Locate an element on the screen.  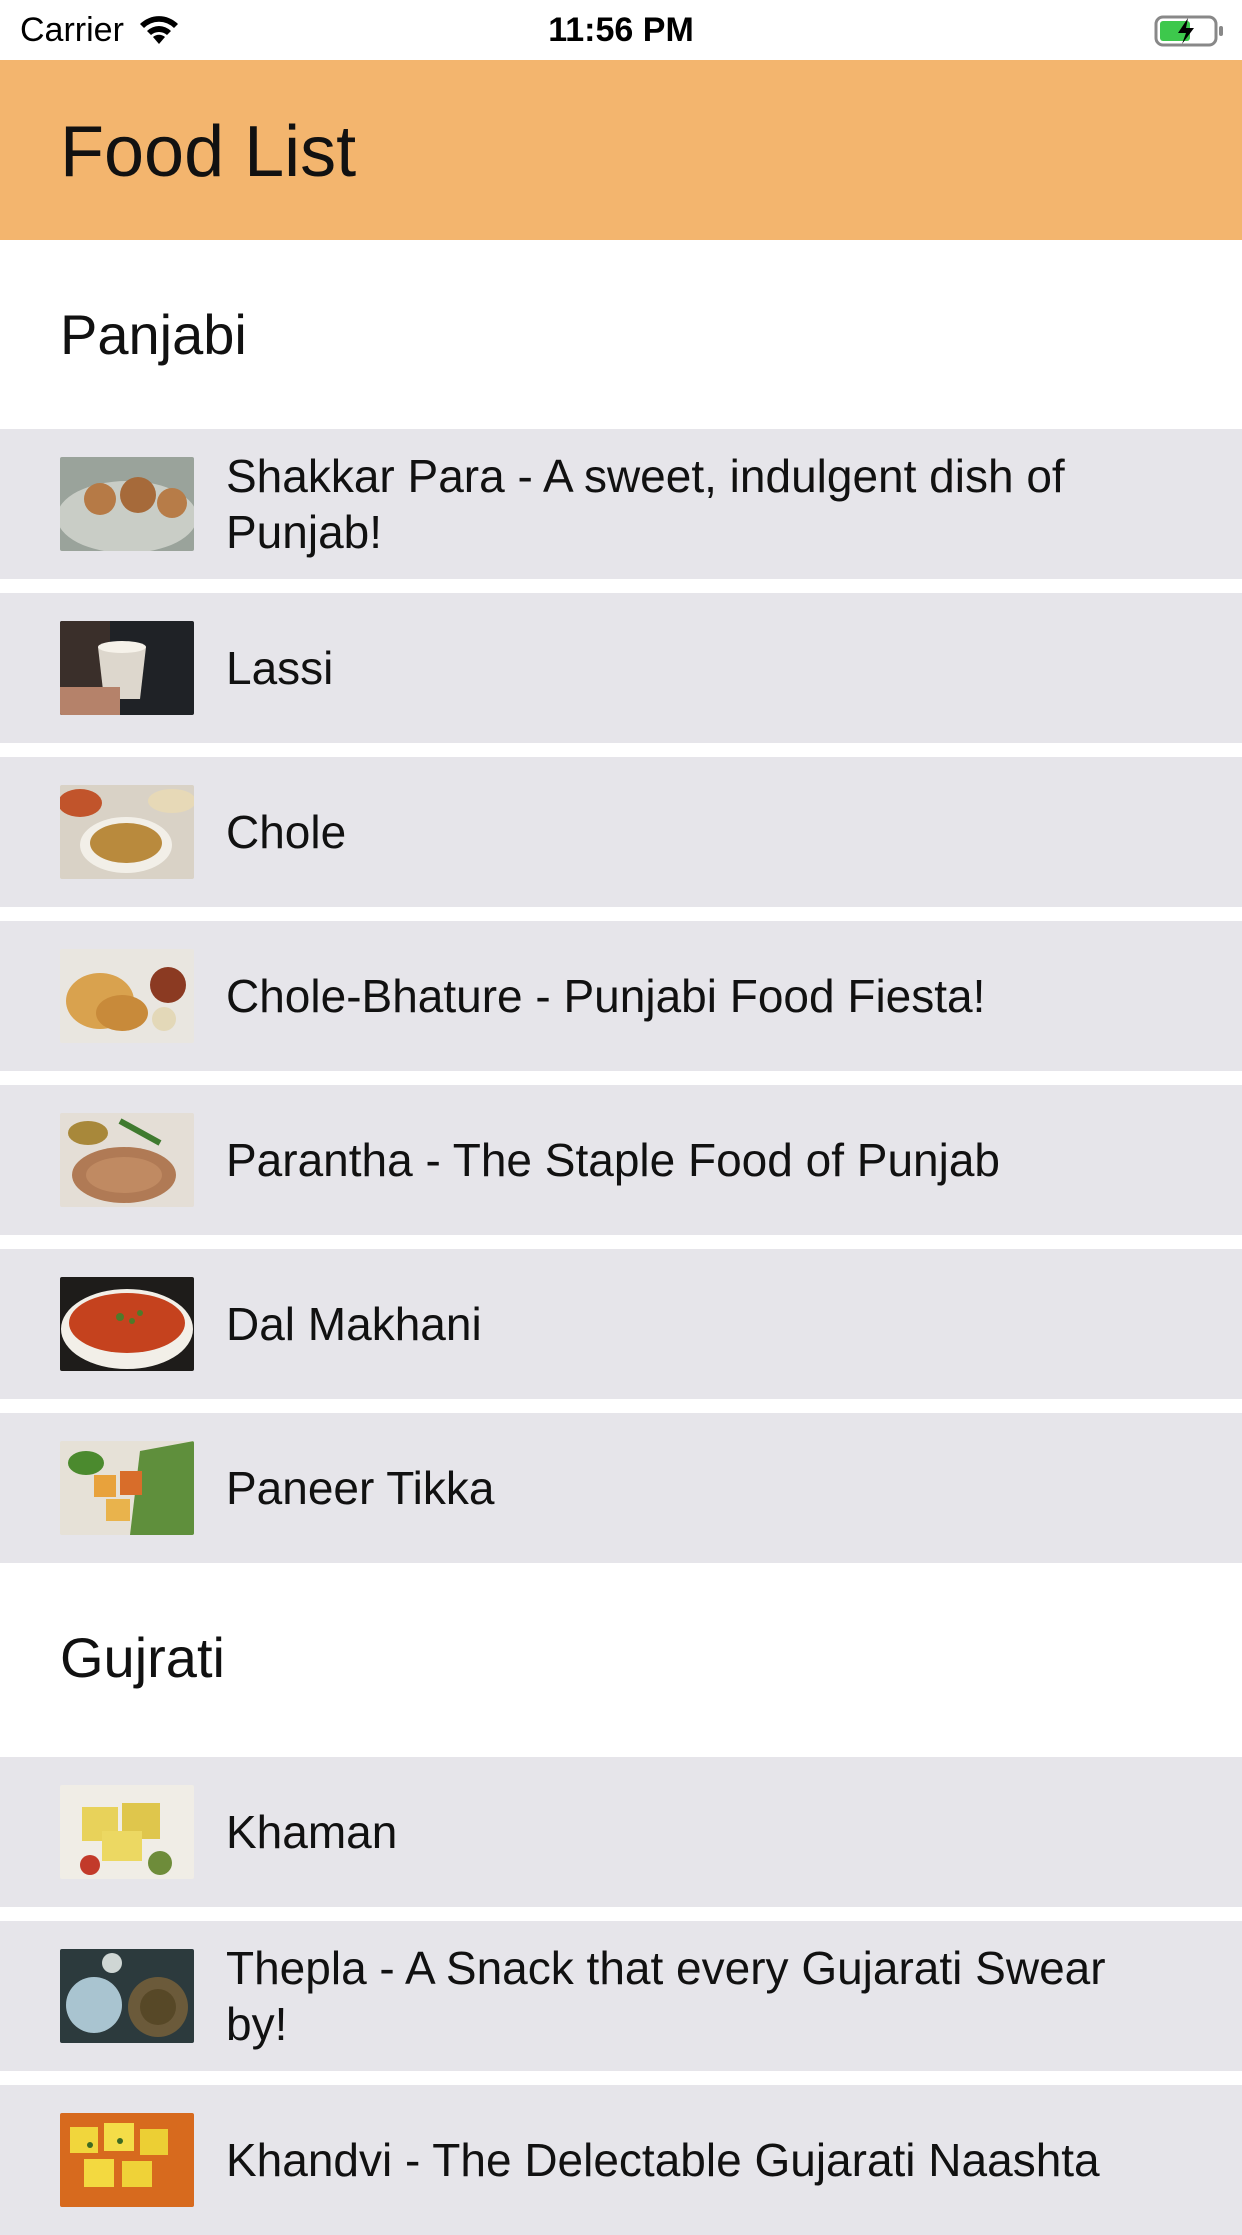
page-title: Food List is located at coordinates (208, 152).